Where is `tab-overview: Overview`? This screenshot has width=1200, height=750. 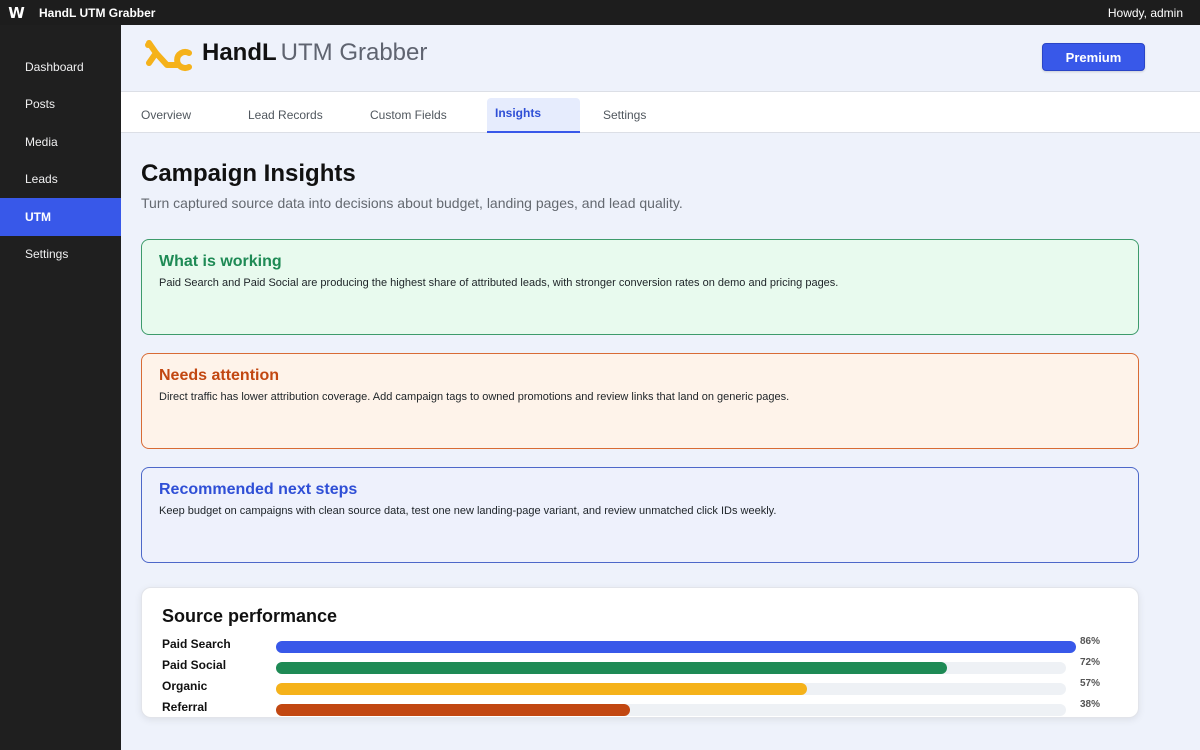
tab-overview: Overview is located at coordinates (166, 115).